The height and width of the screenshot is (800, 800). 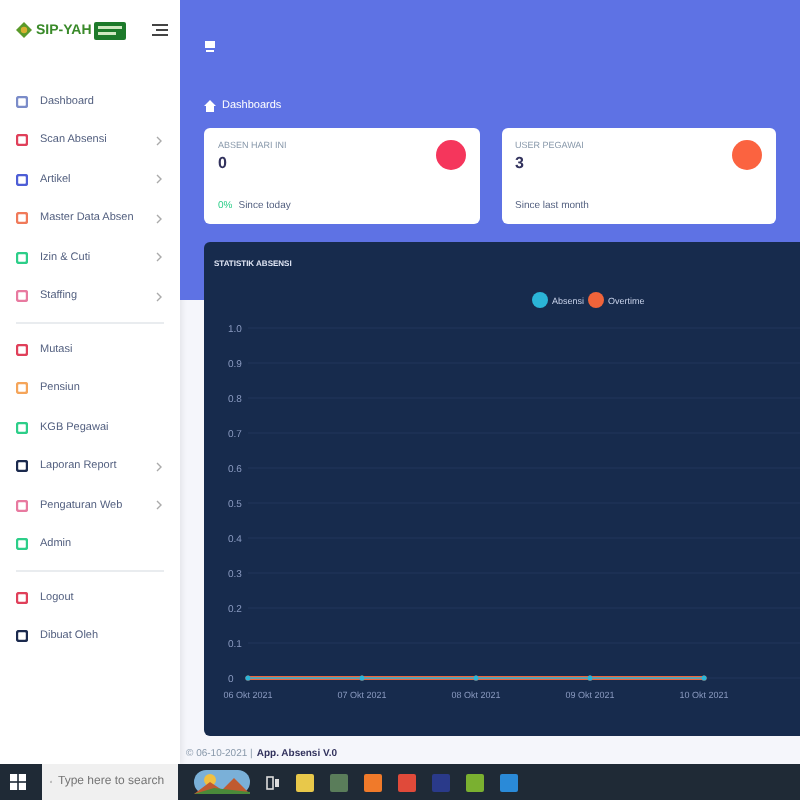 What do you see at coordinates (223, 163) in the screenshot?
I see `card-value: 0` at bounding box center [223, 163].